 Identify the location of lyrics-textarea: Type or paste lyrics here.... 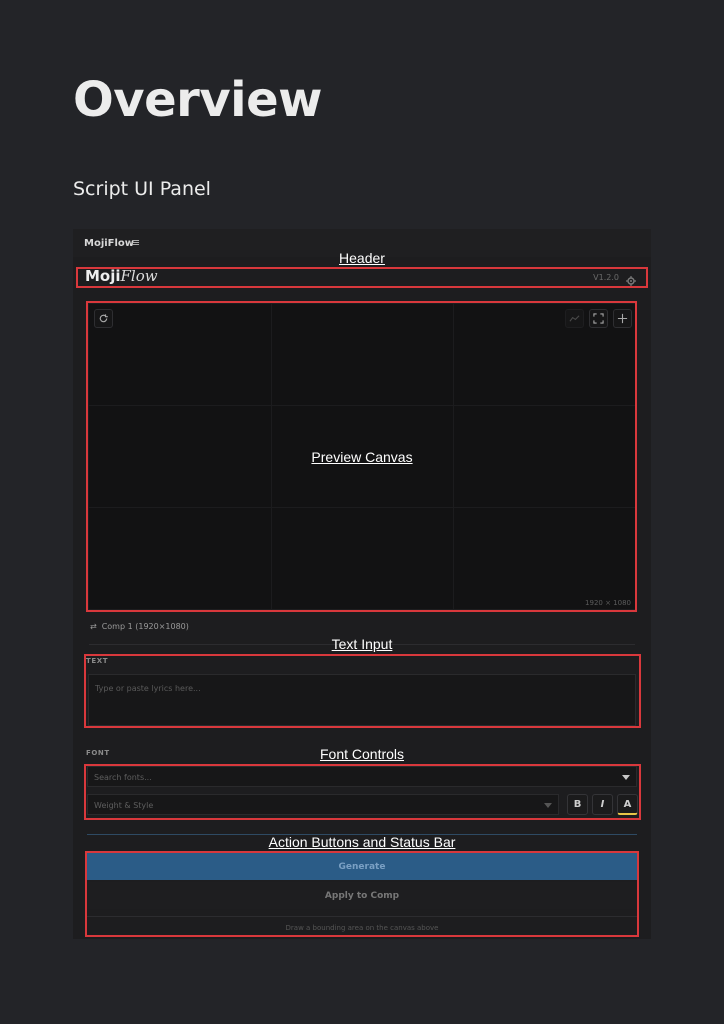
(362, 700).